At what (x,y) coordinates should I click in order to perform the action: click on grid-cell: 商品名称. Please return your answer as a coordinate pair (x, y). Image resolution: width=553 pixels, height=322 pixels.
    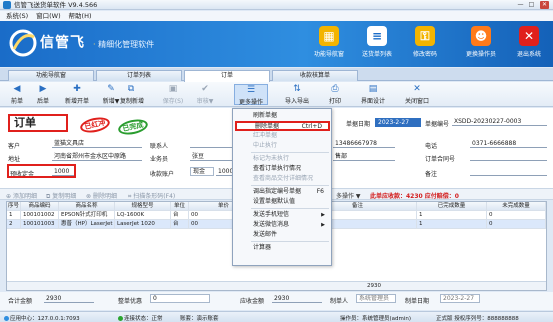
    Looking at the image, I should click on (87, 206).